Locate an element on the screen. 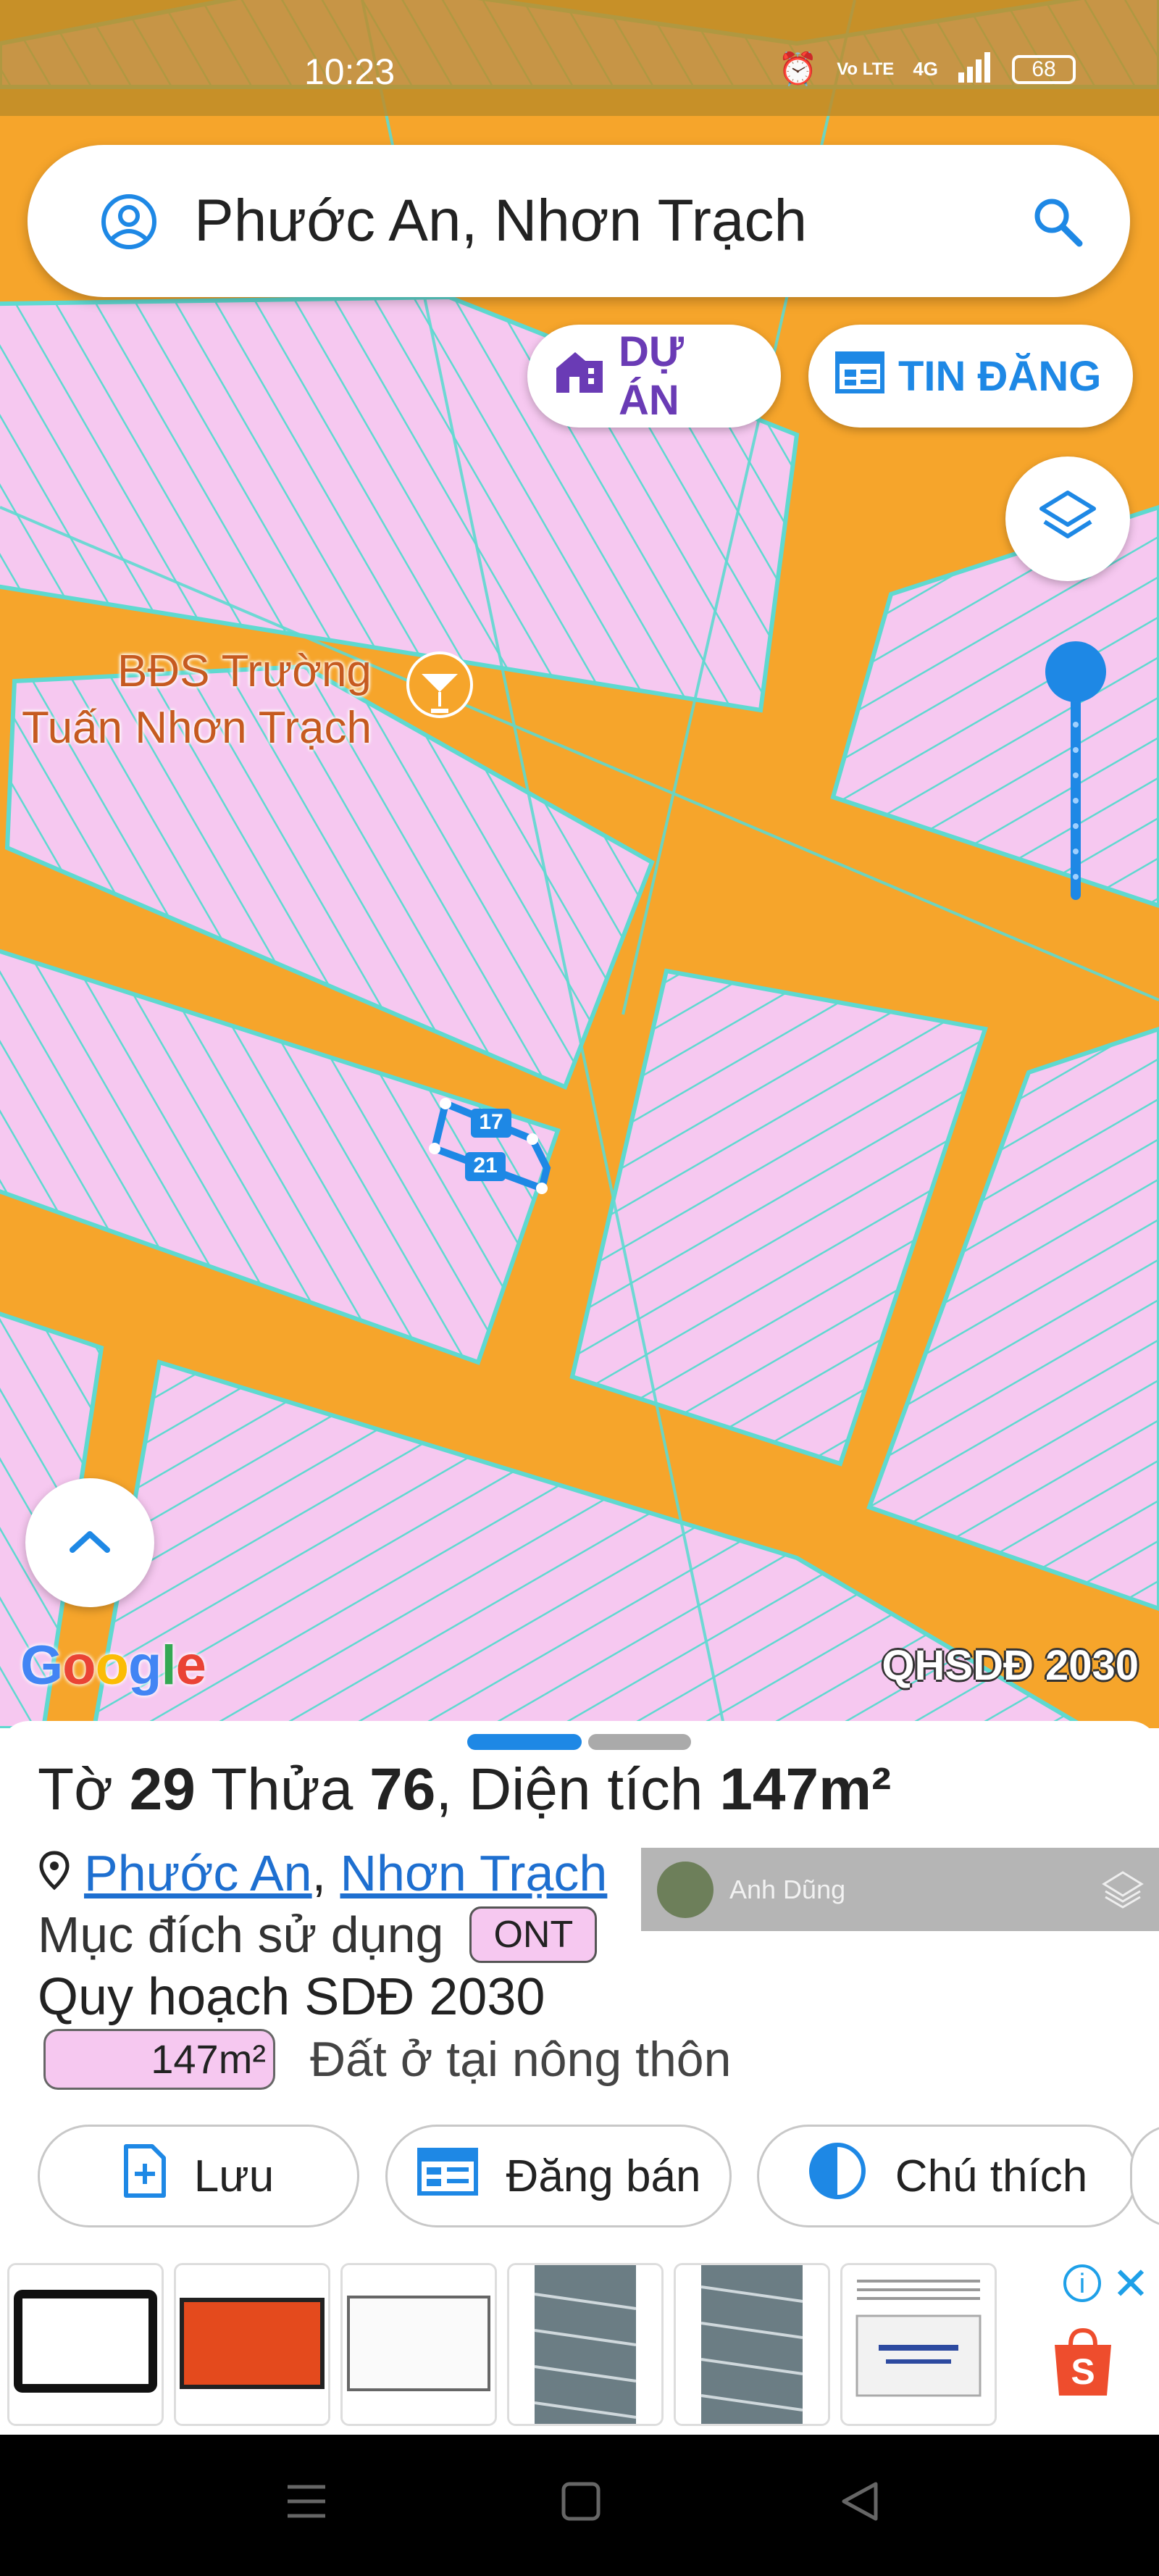  shopping-bag-icon: S is located at coordinates (1083, 2364).